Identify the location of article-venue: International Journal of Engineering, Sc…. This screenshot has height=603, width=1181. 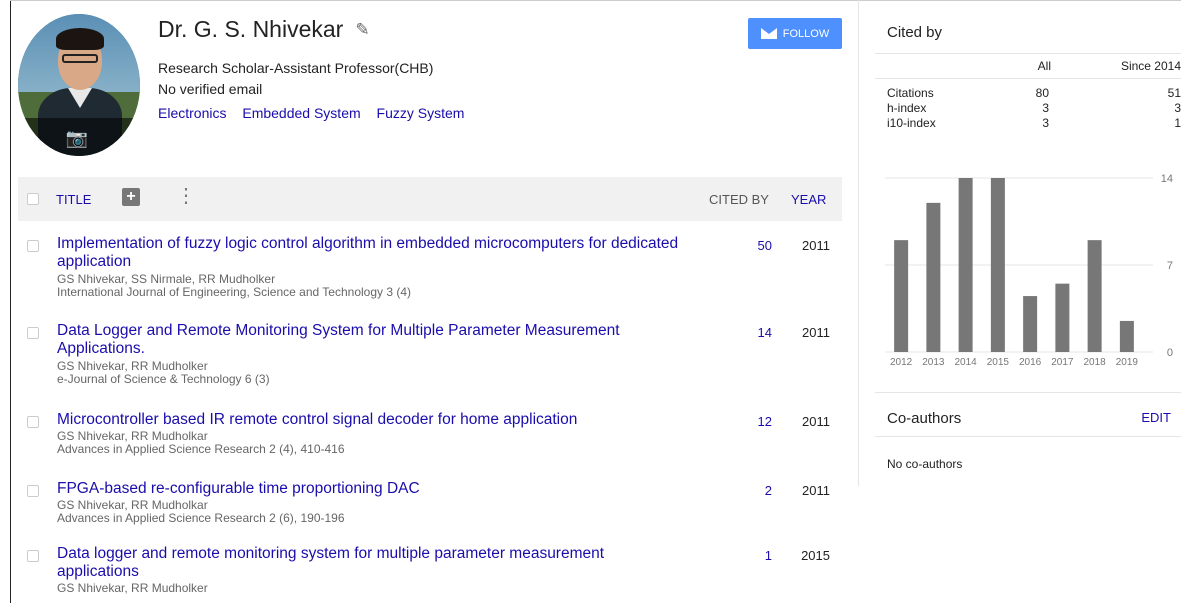
(234, 292).